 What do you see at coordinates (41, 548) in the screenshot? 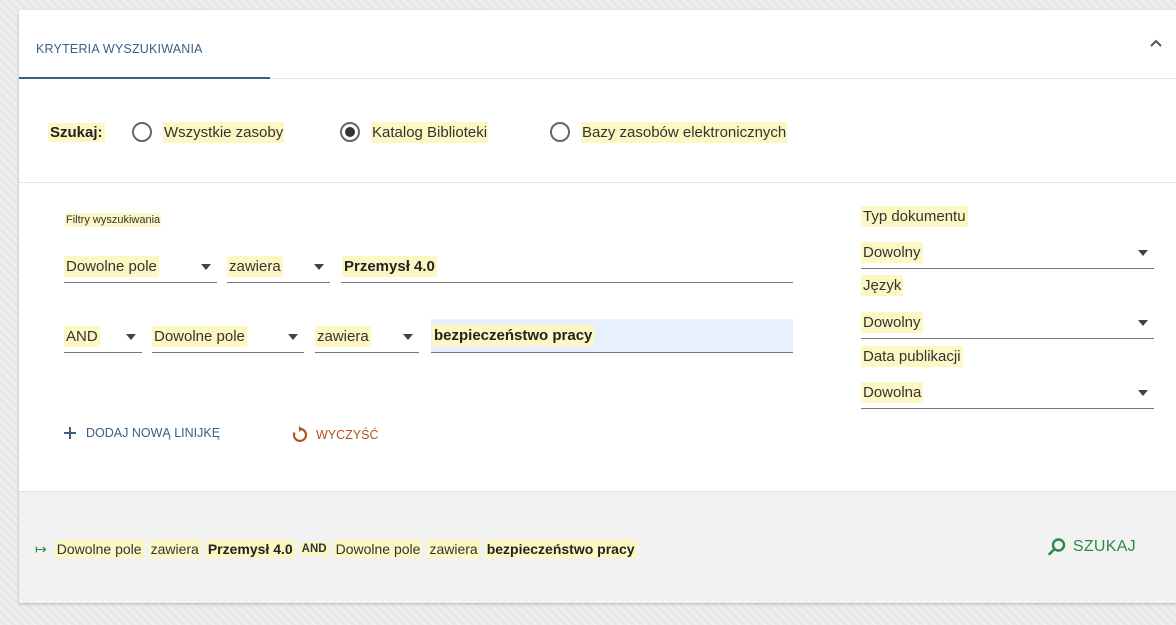
I see `arrow-right-icon: ↦` at bounding box center [41, 548].